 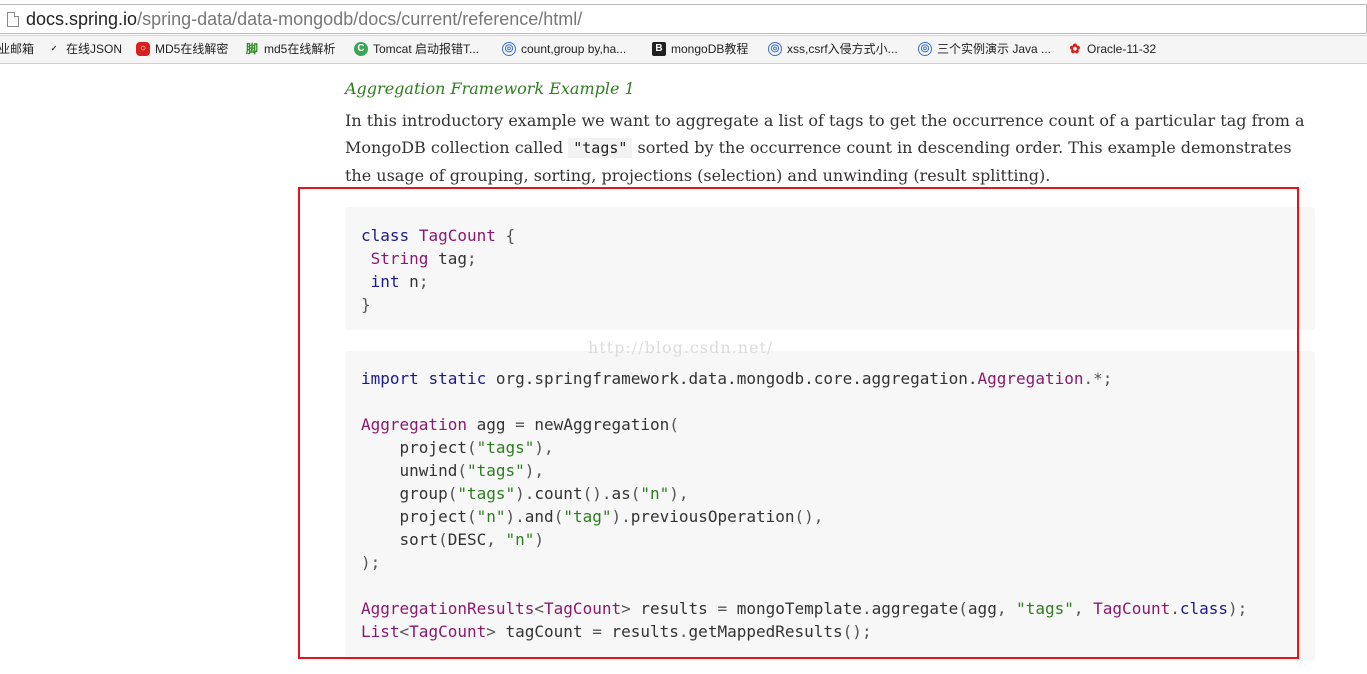 I want to click on code-line: String tag;, so click(x=838, y=258).